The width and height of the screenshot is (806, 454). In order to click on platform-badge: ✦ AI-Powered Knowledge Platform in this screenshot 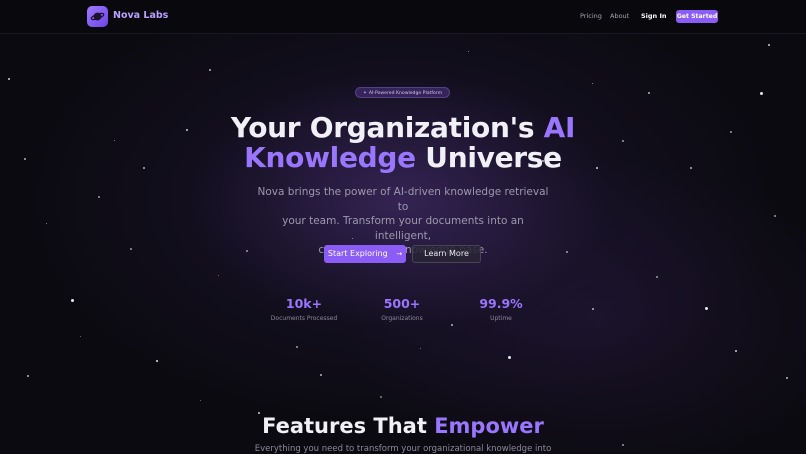, I will do `click(402, 92)`.